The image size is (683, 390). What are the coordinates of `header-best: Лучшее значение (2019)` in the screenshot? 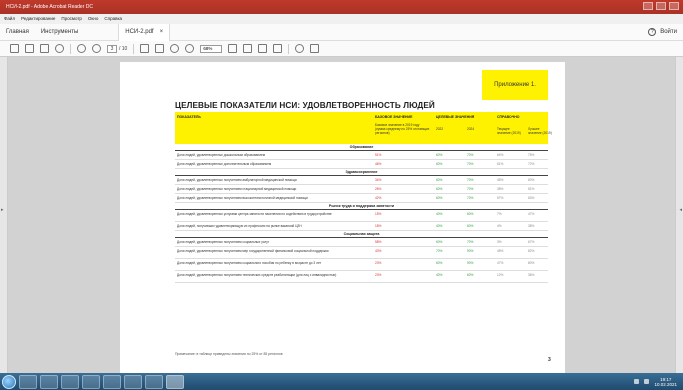 It's located at (540, 131).